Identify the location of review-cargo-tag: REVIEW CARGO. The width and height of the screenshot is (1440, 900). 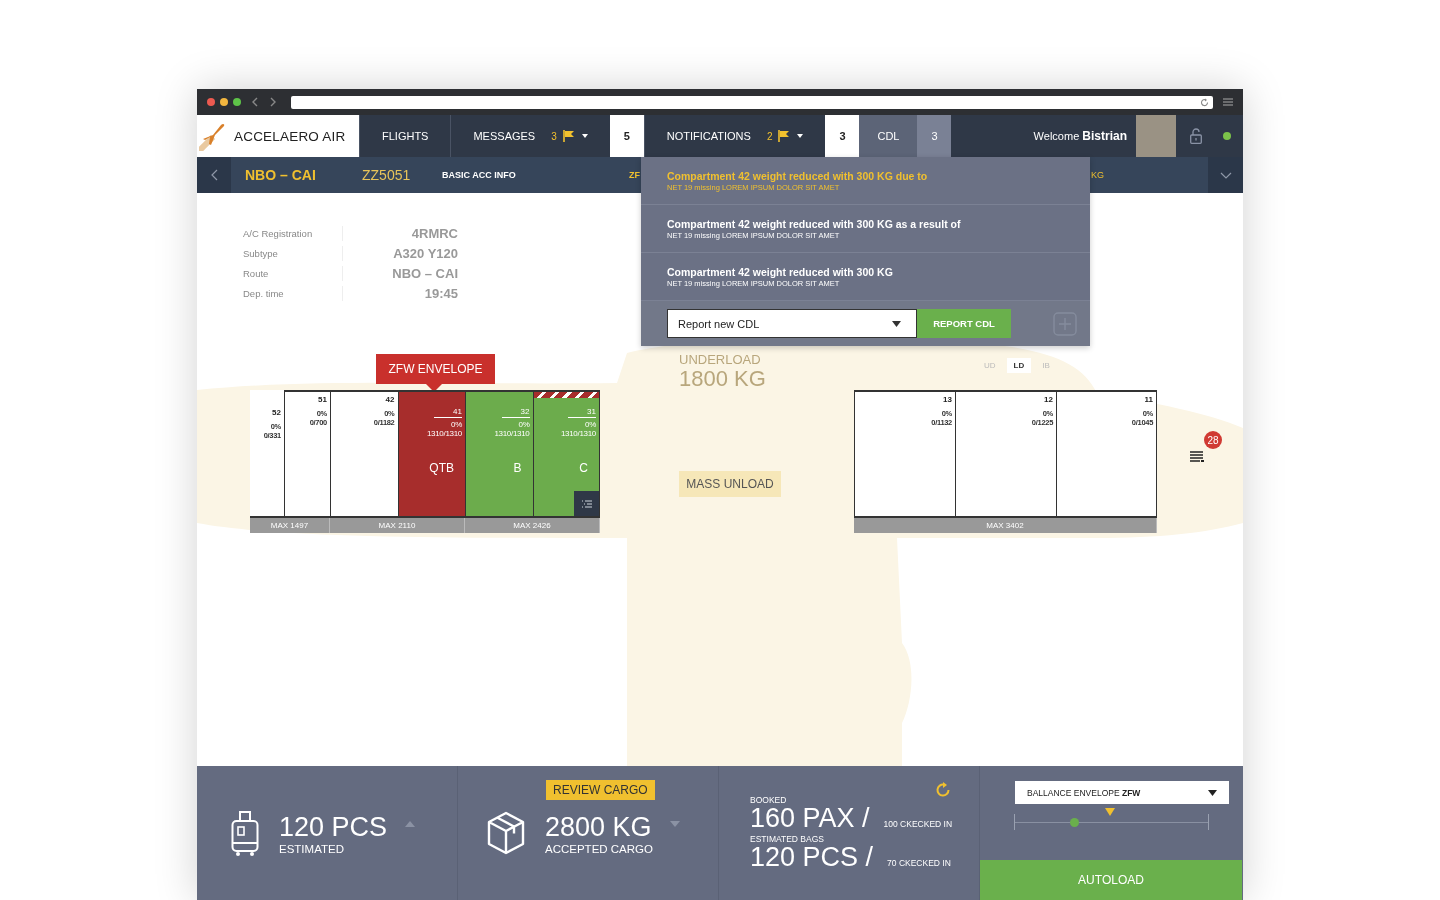
(600, 790).